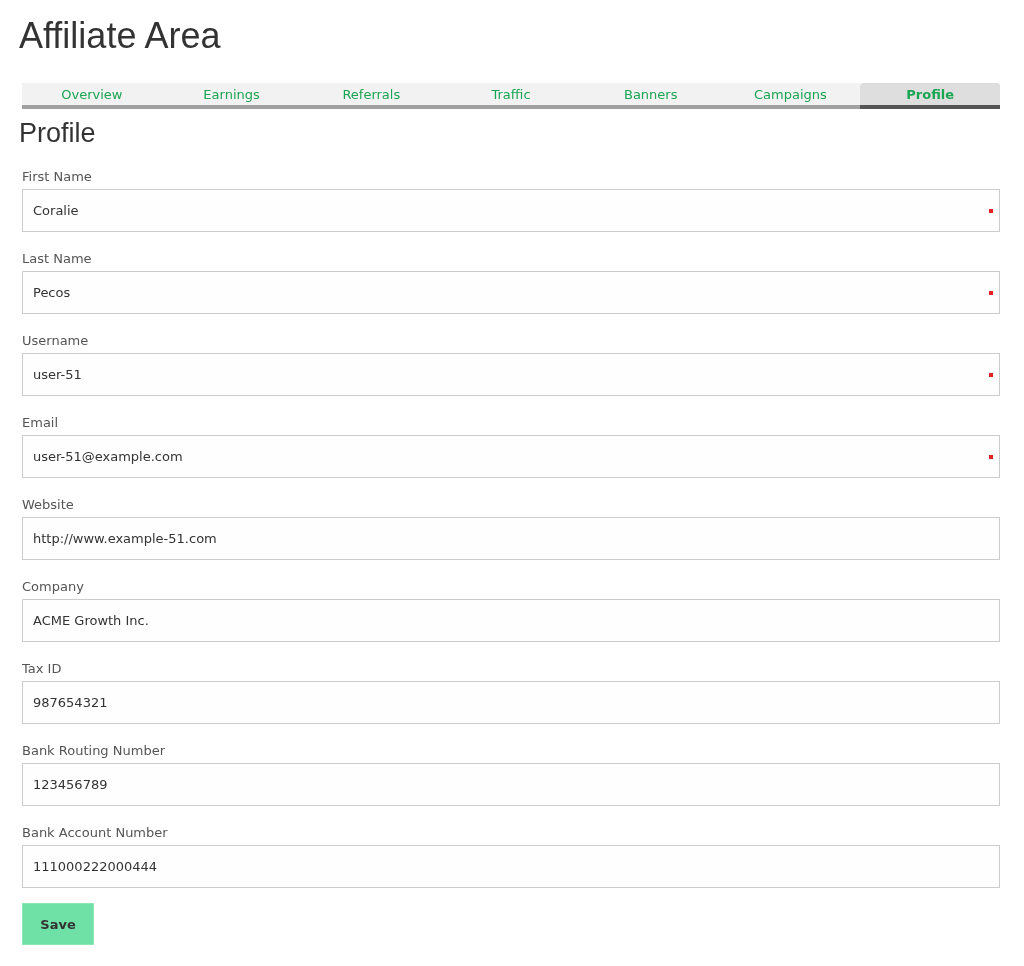 The image size is (1024, 966). What do you see at coordinates (58, 924) in the screenshot?
I see `save-button: Save` at bounding box center [58, 924].